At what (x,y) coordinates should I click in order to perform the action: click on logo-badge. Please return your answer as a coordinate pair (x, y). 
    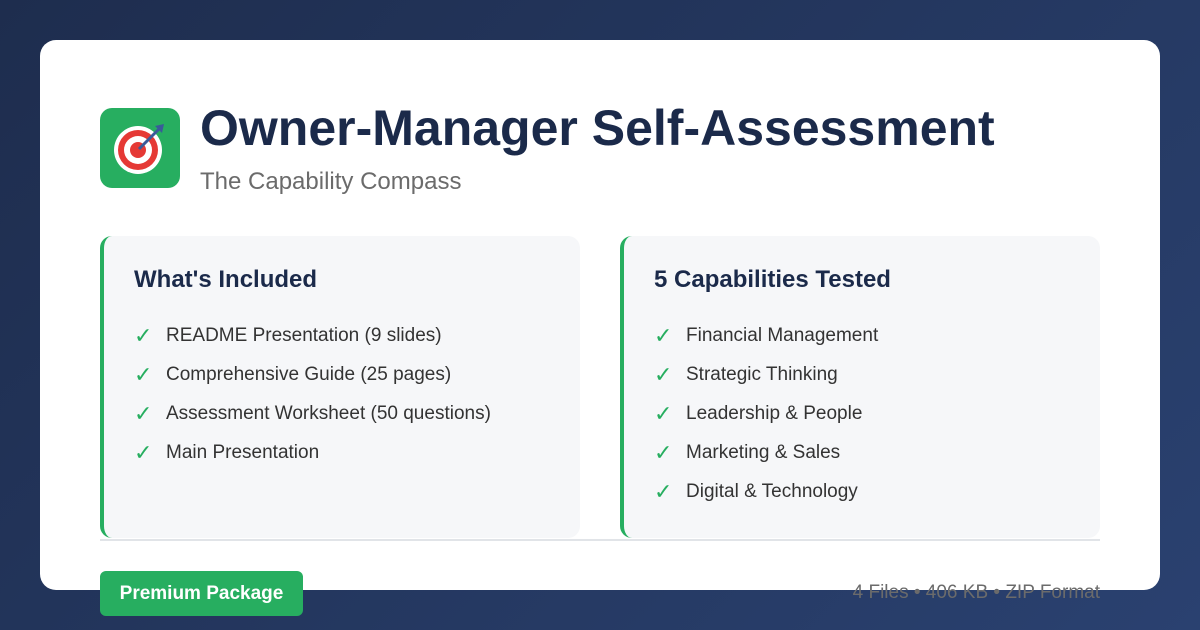
    Looking at the image, I should click on (140, 148).